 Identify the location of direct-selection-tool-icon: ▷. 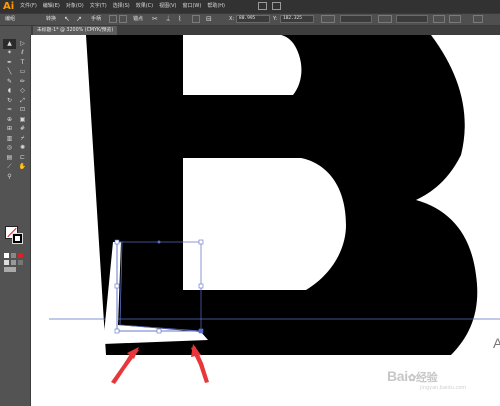
(22, 44).